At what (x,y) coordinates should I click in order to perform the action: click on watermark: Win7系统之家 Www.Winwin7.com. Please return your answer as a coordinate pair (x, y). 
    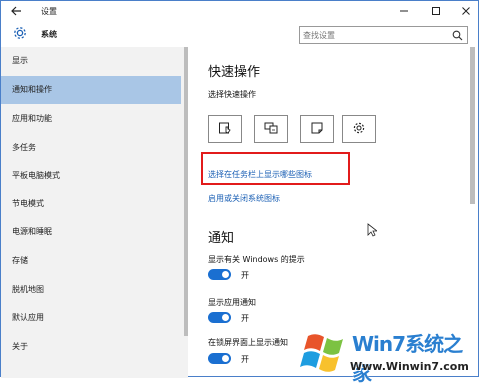
    Looking at the image, I should click on (390, 353).